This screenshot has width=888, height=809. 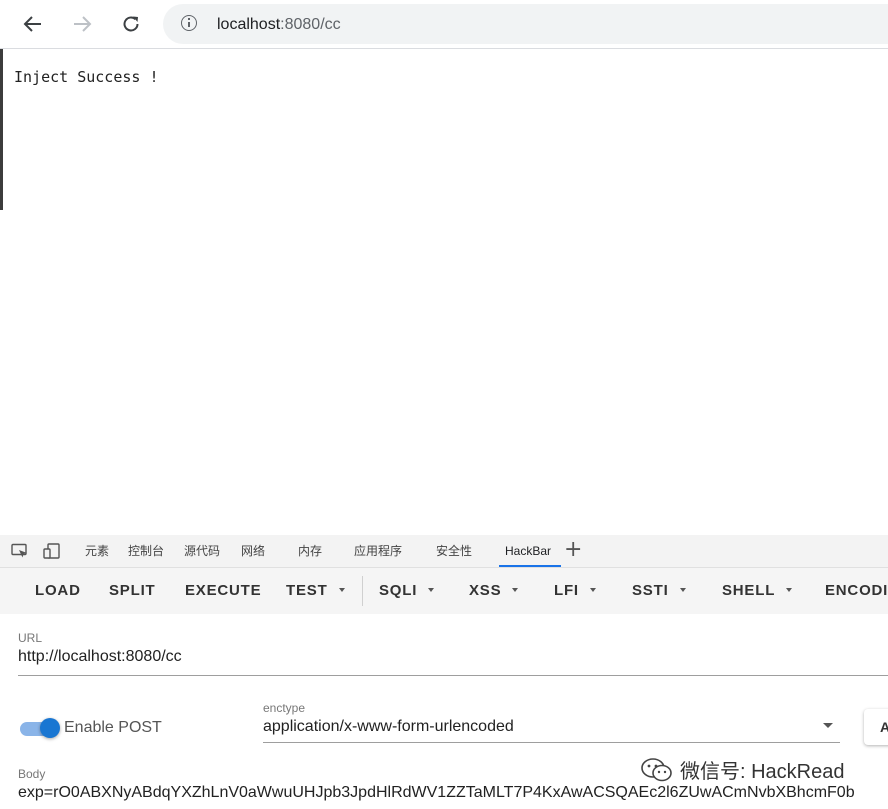 What do you see at coordinates (656, 769) in the screenshot?
I see `wechat-logo-icon` at bounding box center [656, 769].